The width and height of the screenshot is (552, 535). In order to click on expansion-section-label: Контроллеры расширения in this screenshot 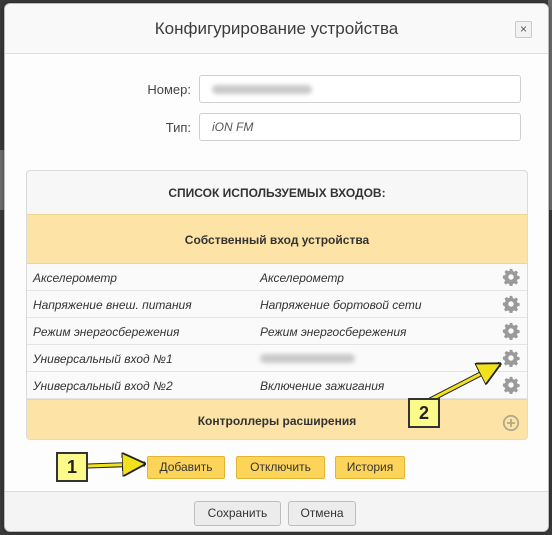, I will do `click(277, 421)`.